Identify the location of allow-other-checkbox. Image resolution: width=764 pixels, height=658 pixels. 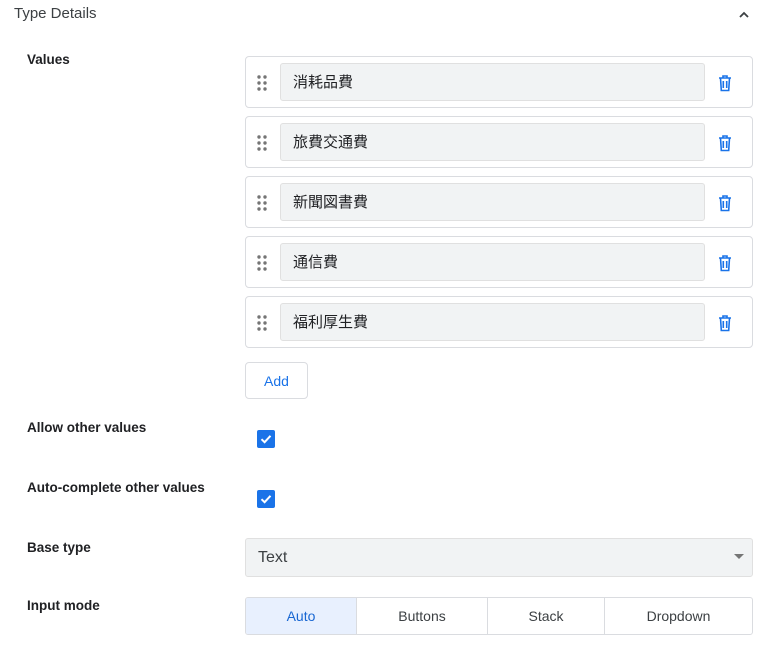
(266, 439).